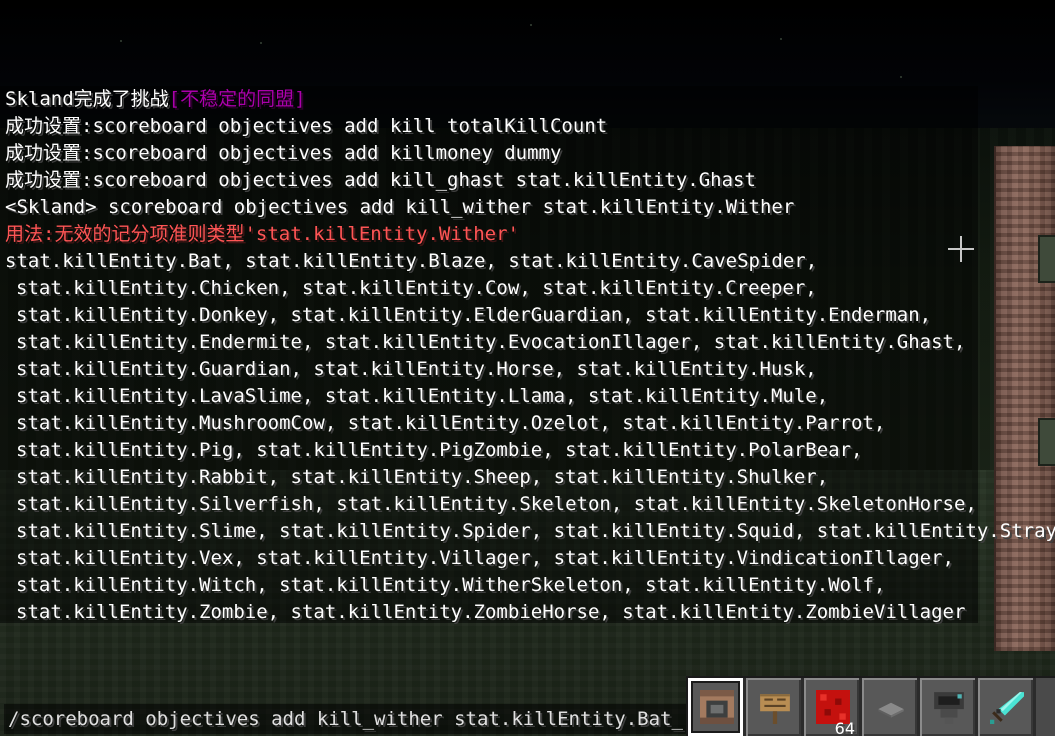 This screenshot has height=736, width=1055. I want to click on sign-icon, so click(775, 709).